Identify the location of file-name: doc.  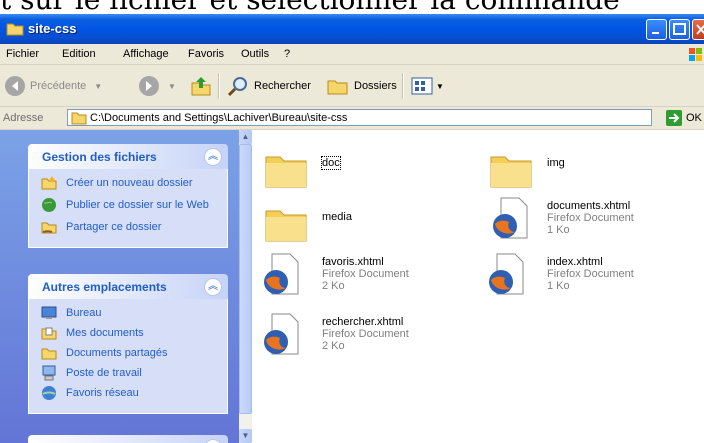
(331, 163).